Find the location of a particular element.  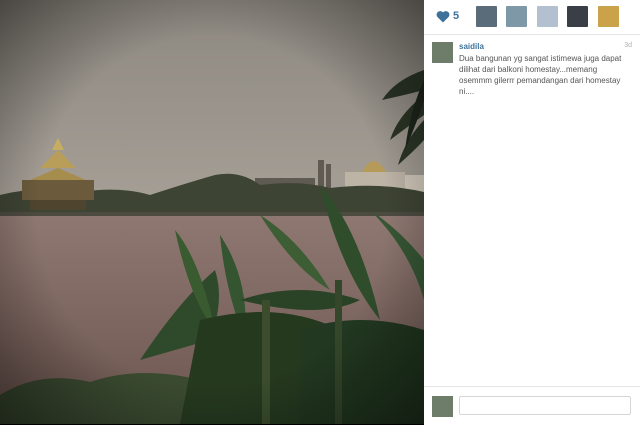

heart-icon is located at coordinates (443, 16).